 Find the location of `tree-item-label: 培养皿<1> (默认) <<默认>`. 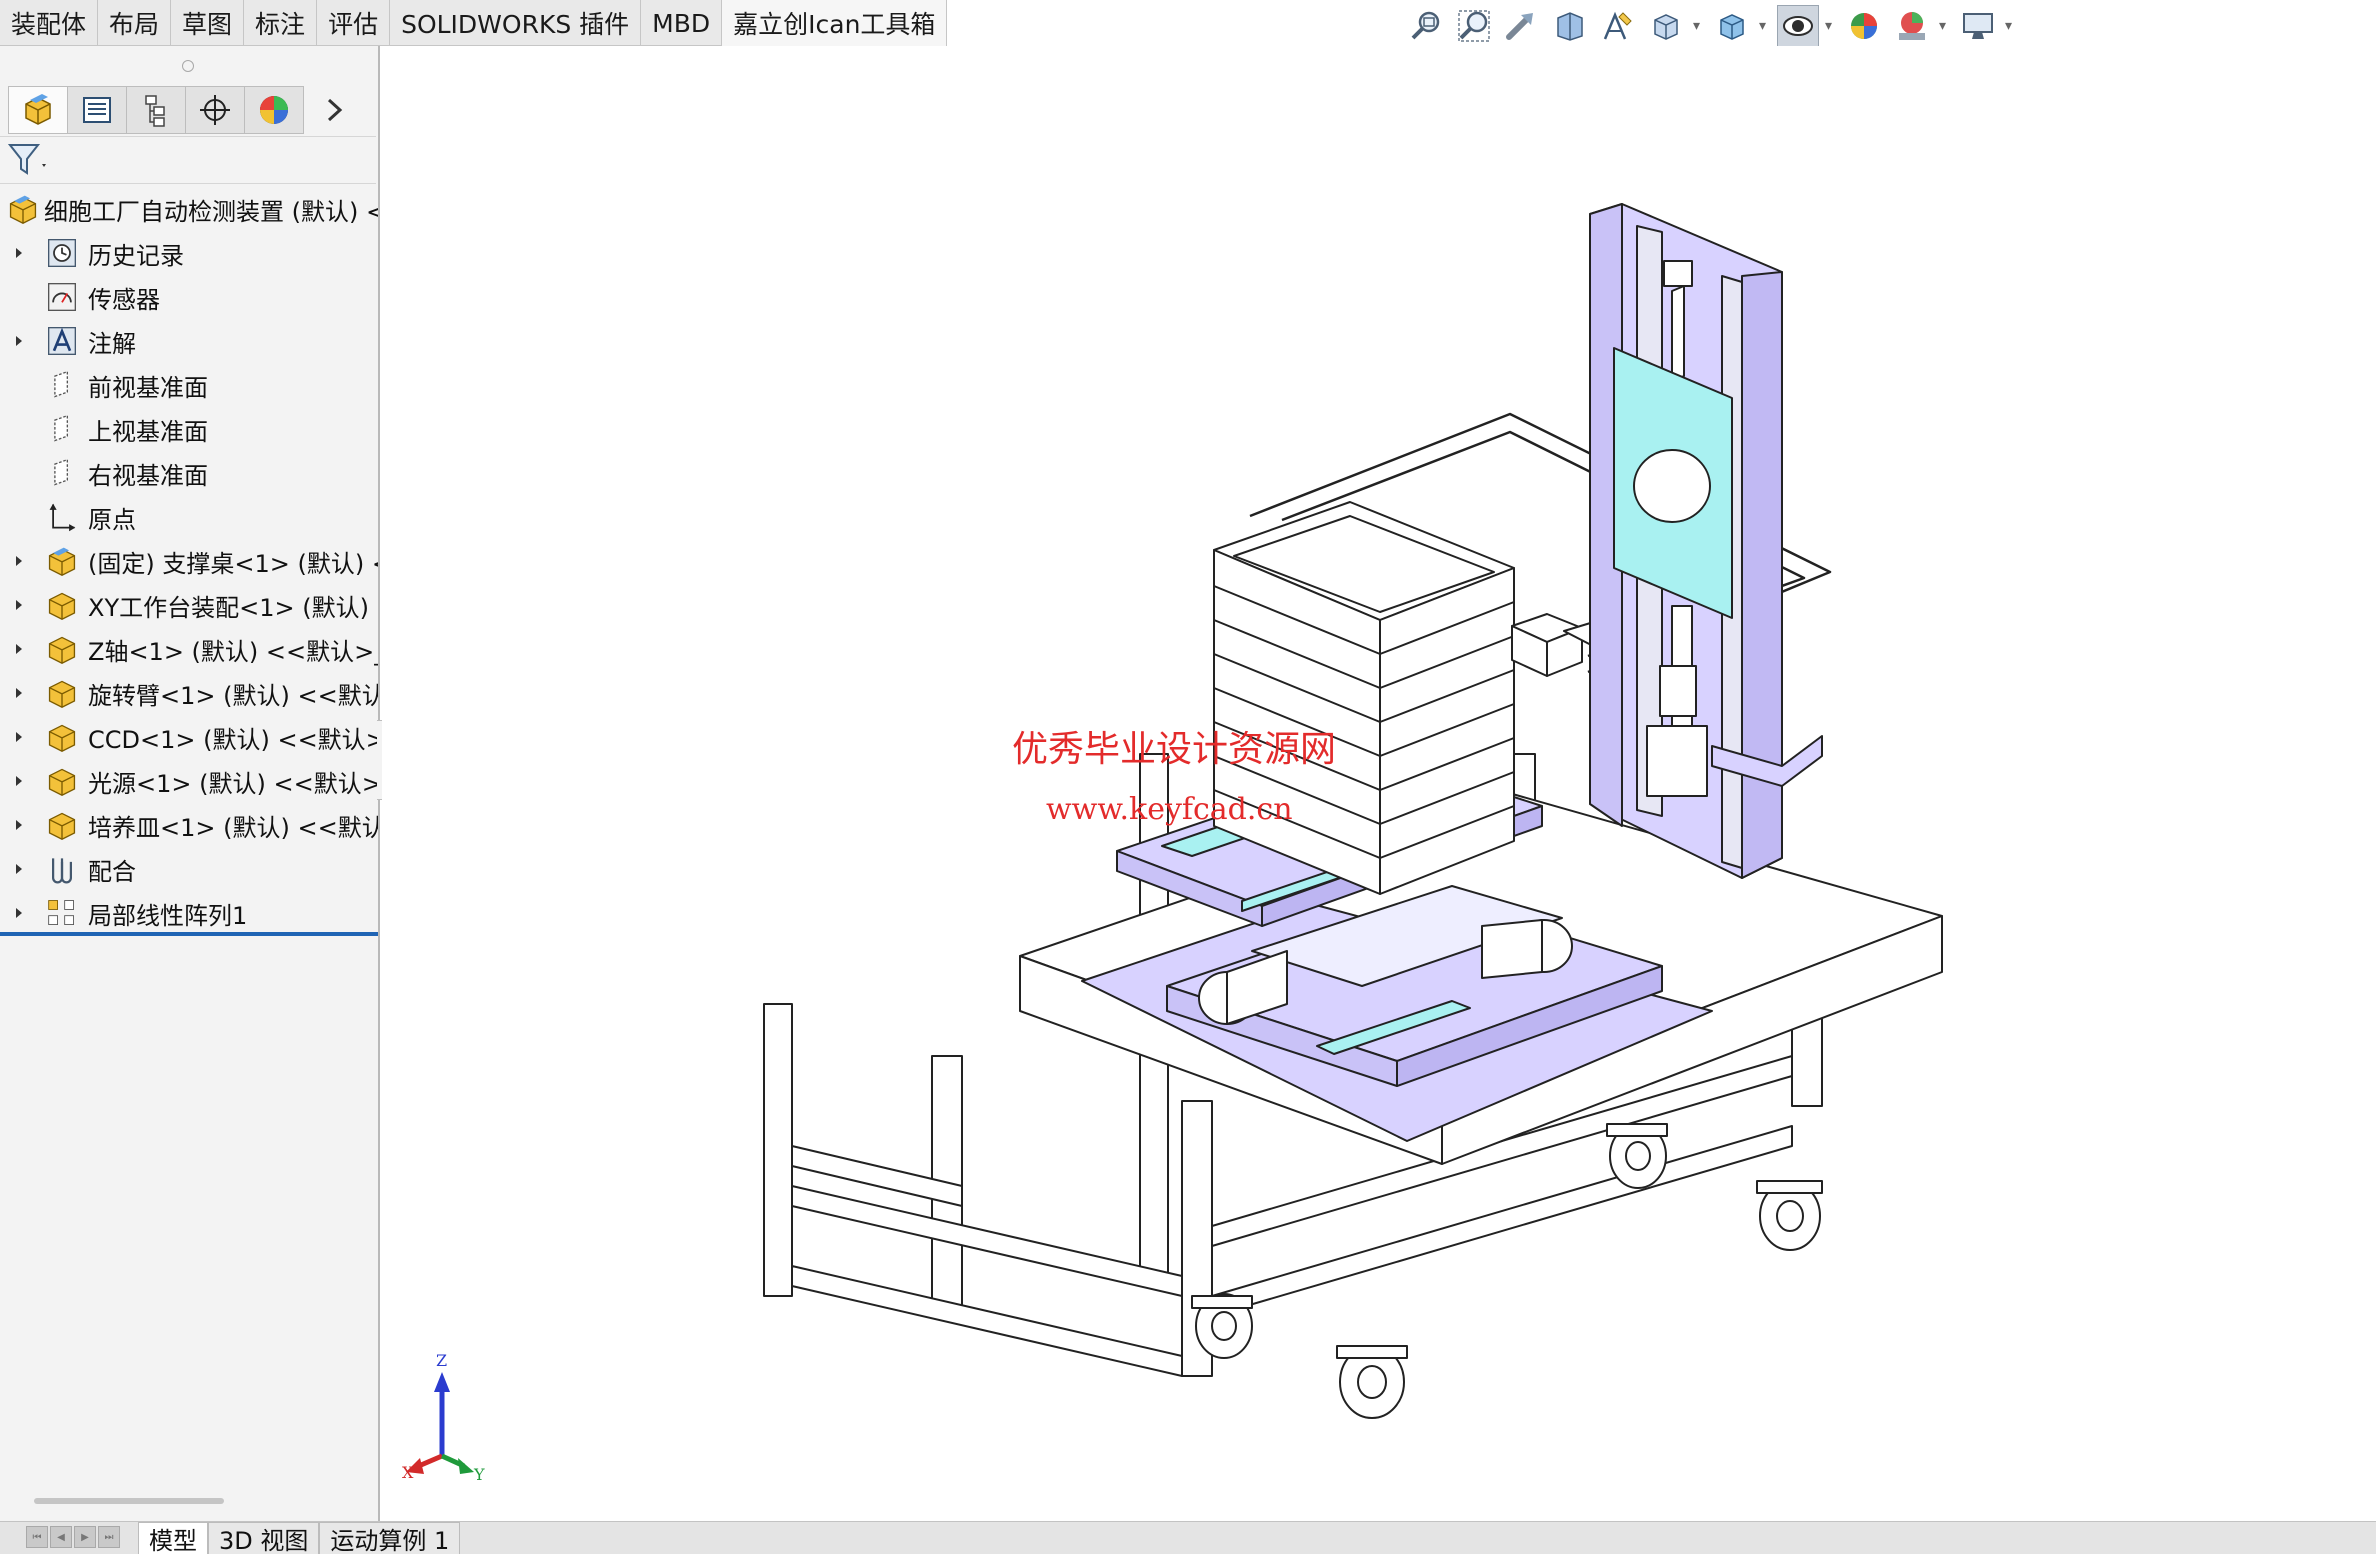

tree-item-label: 培养皿<1> (默认) <<默认> is located at coordinates (233, 827).